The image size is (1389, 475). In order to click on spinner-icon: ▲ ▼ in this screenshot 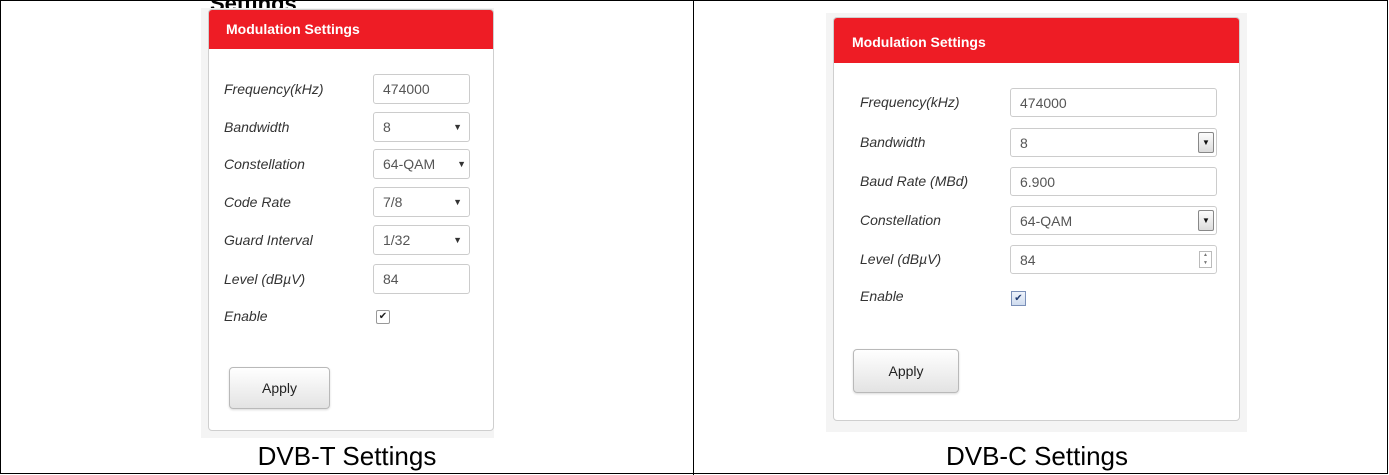, I will do `click(1205, 259)`.